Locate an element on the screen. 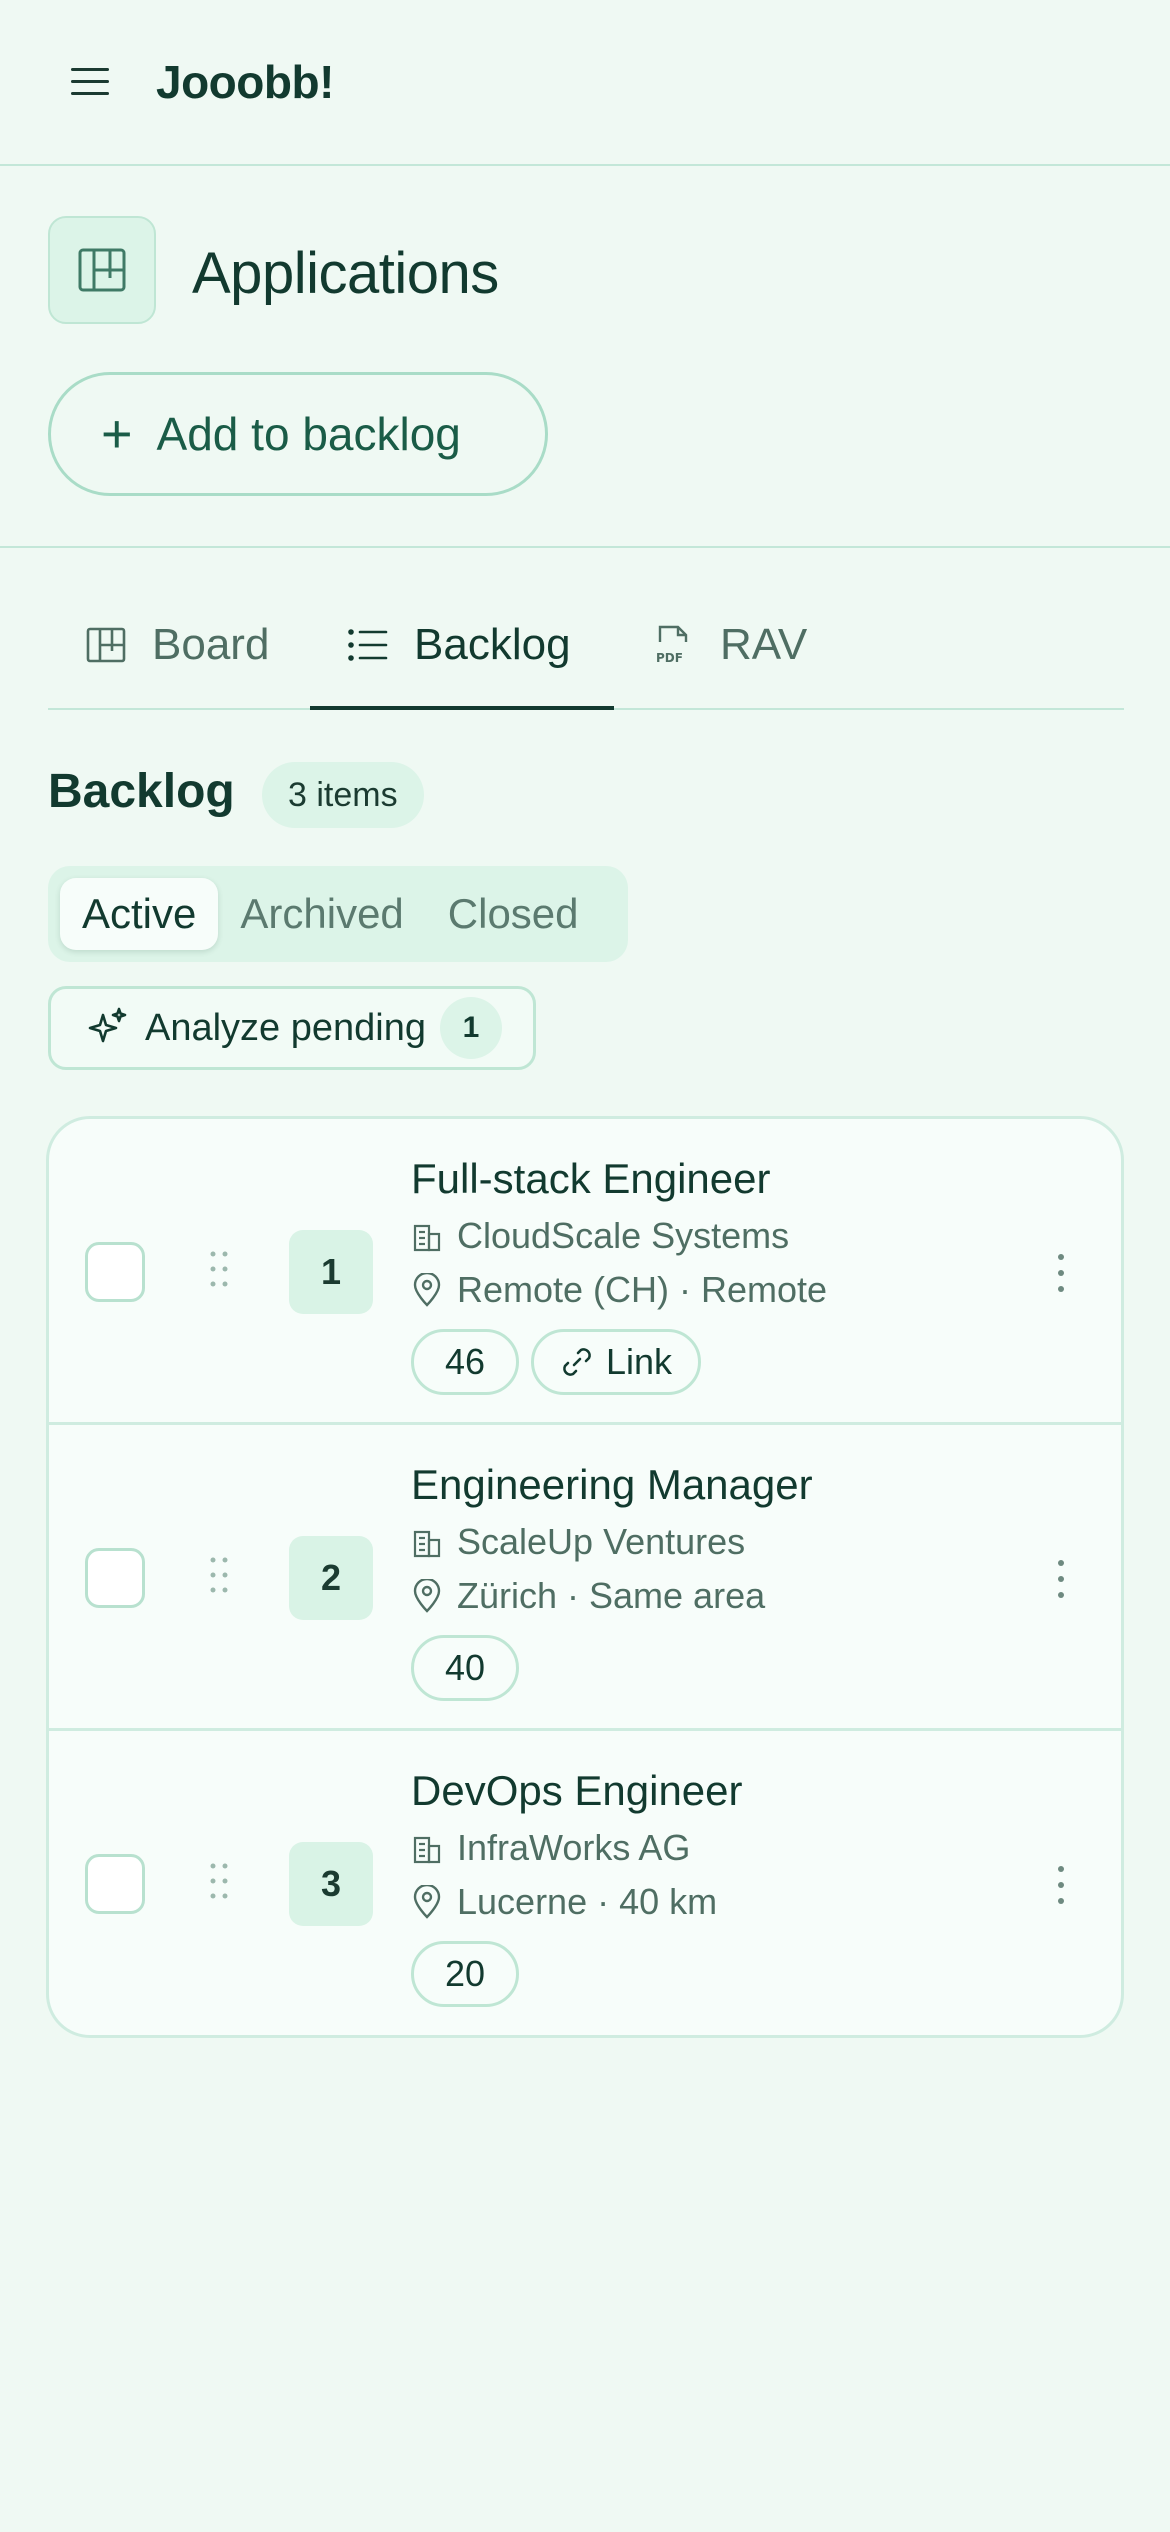 This screenshot has width=1170, height=2532. add-to-backlog-button: + Add to backlog is located at coordinates (298, 434).